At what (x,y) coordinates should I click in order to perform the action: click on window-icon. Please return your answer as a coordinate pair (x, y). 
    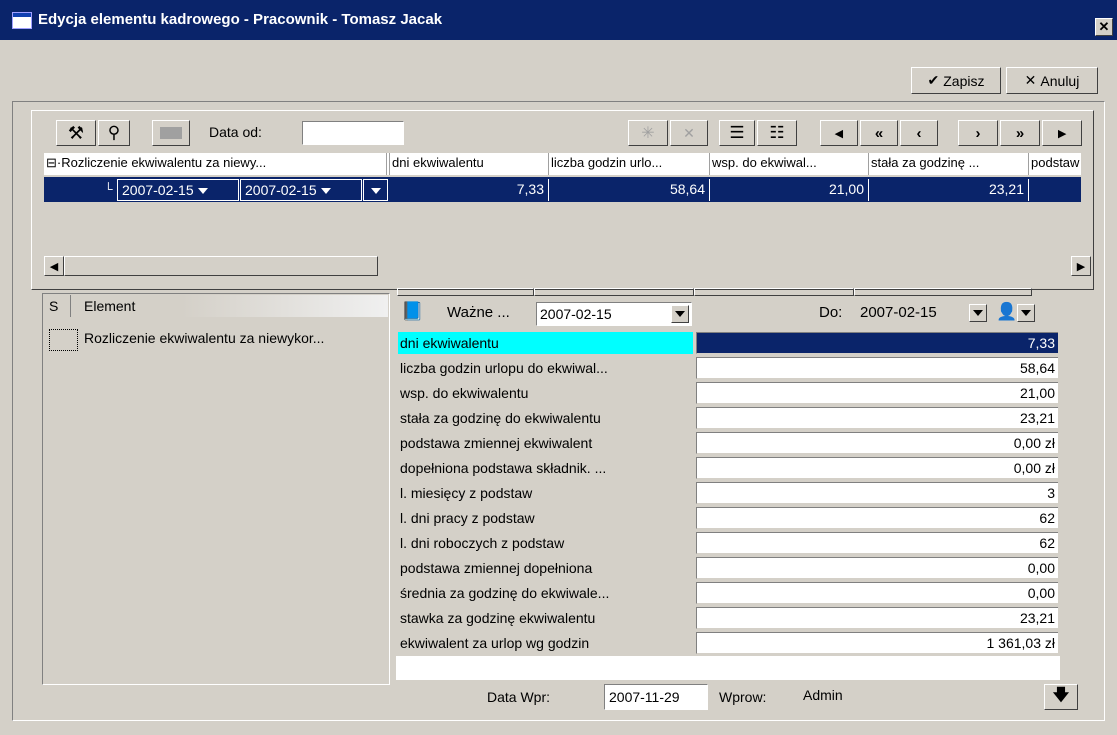
    Looking at the image, I should click on (22, 20).